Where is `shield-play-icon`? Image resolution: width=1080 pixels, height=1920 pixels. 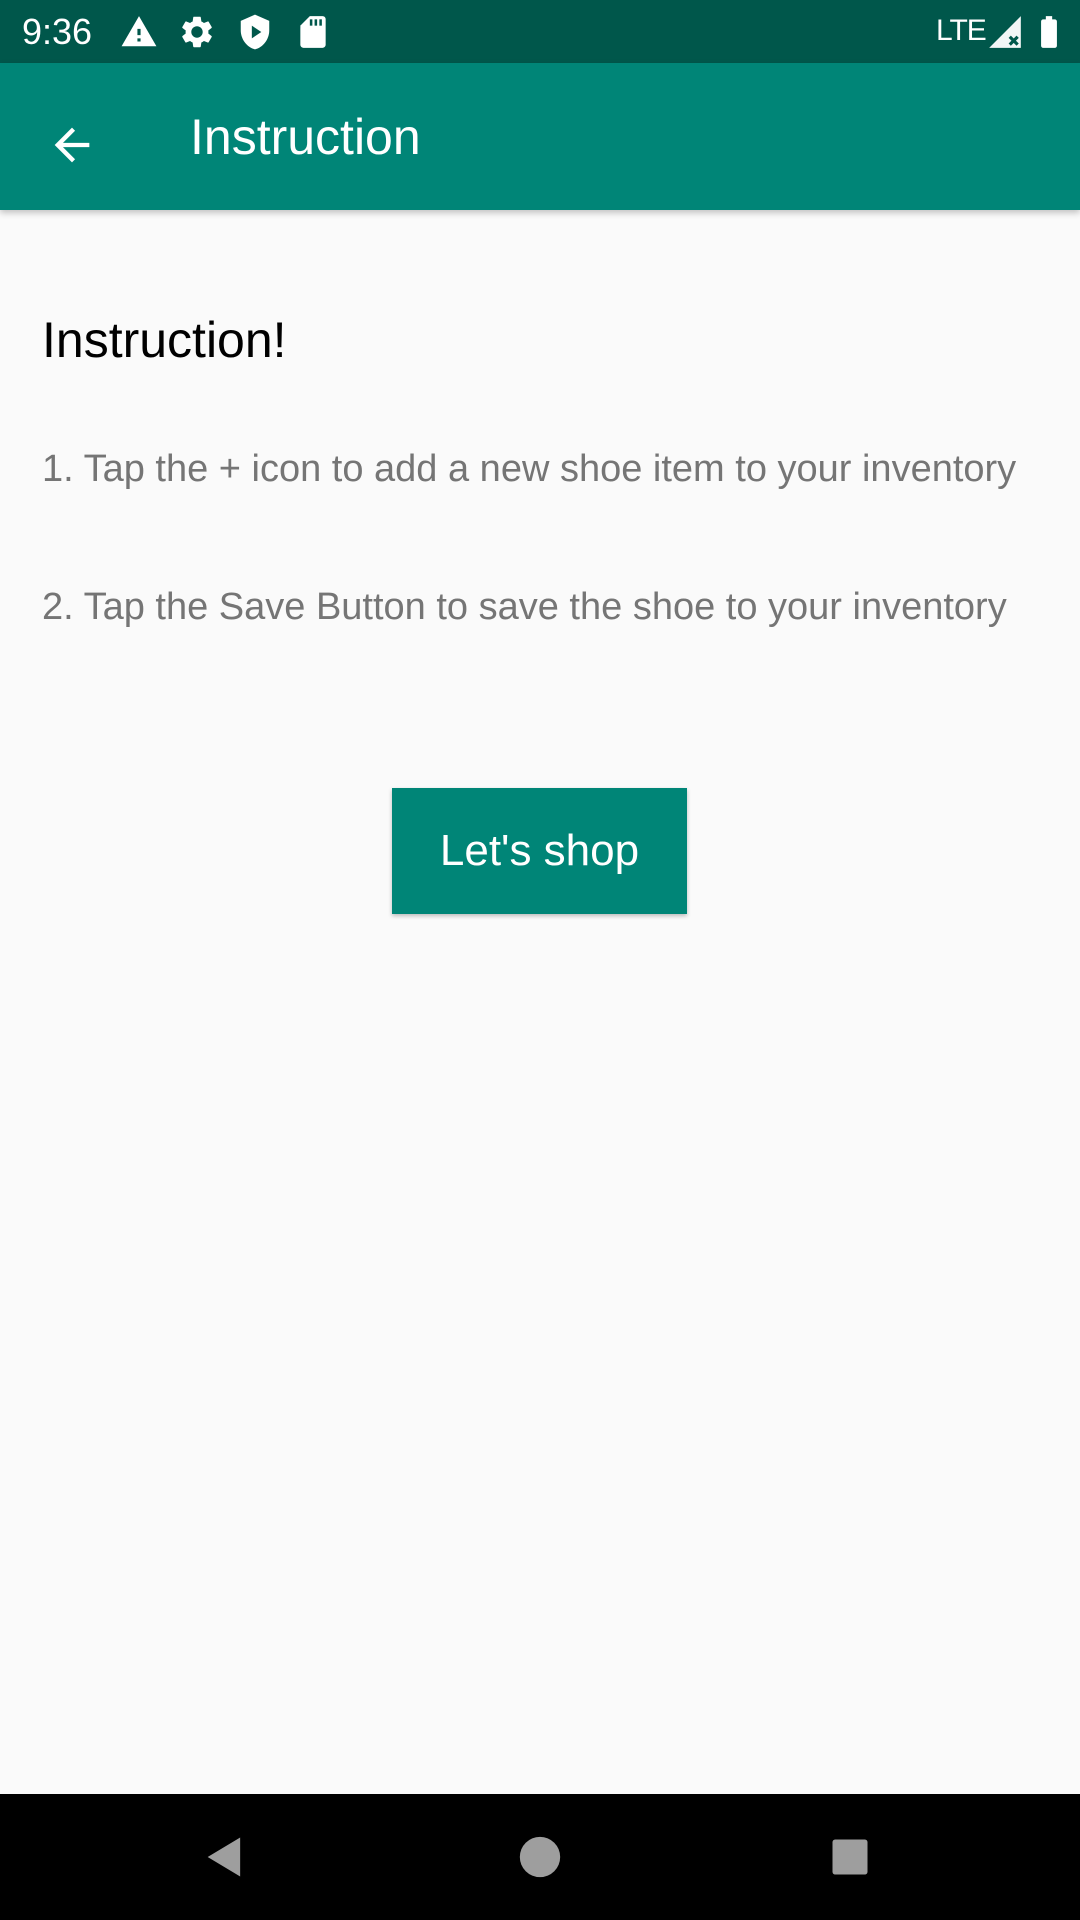
shield-play-icon is located at coordinates (255, 32).